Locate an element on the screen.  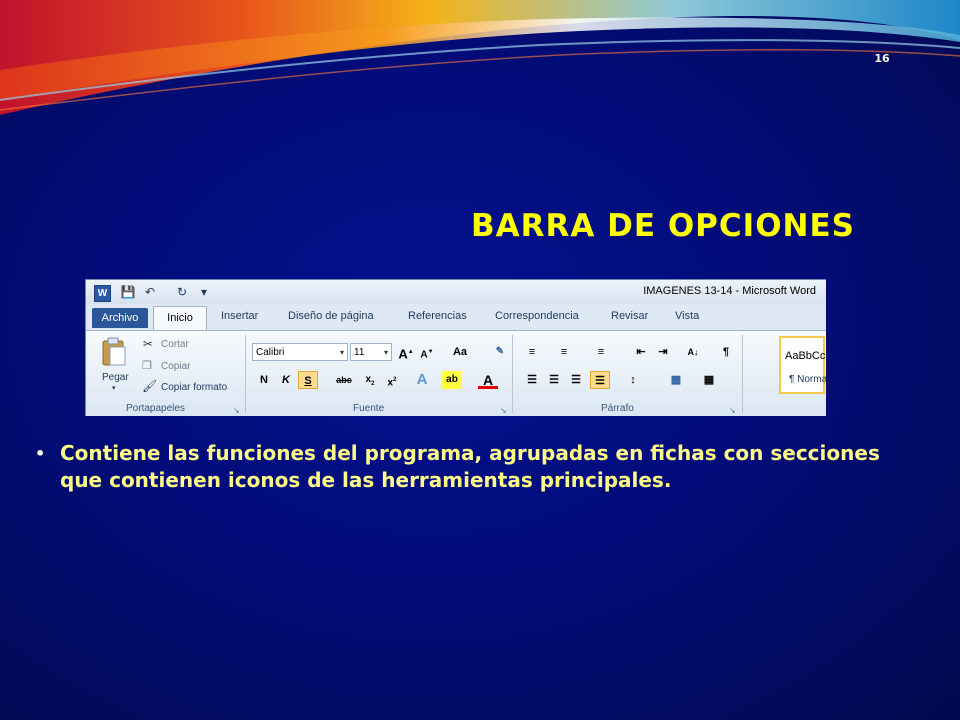
font-size-value: 11 is located at coordinates (359, 352).